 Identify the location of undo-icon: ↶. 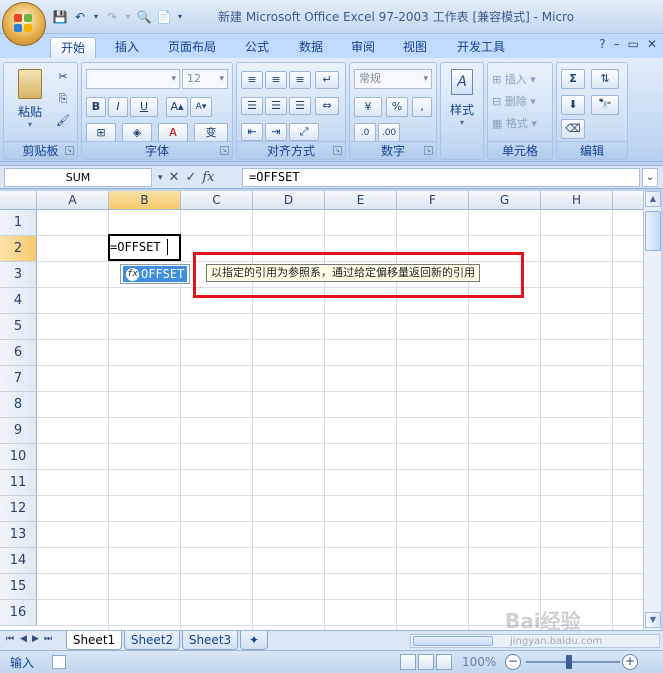
(80, 17).